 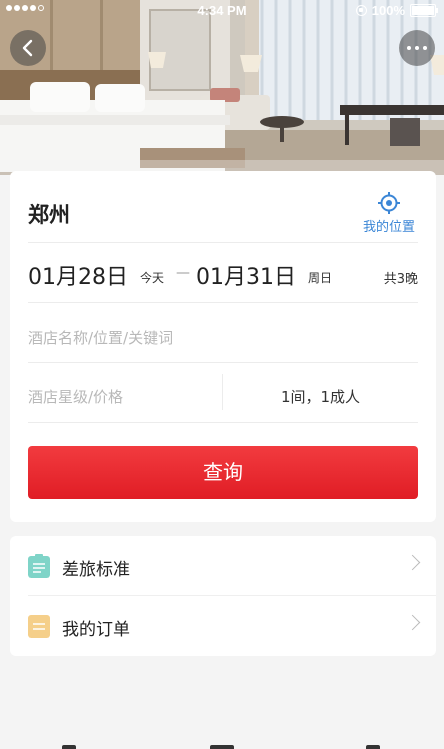 I want to click on my-location-button: 我的位置, so click(x=389, y=213).